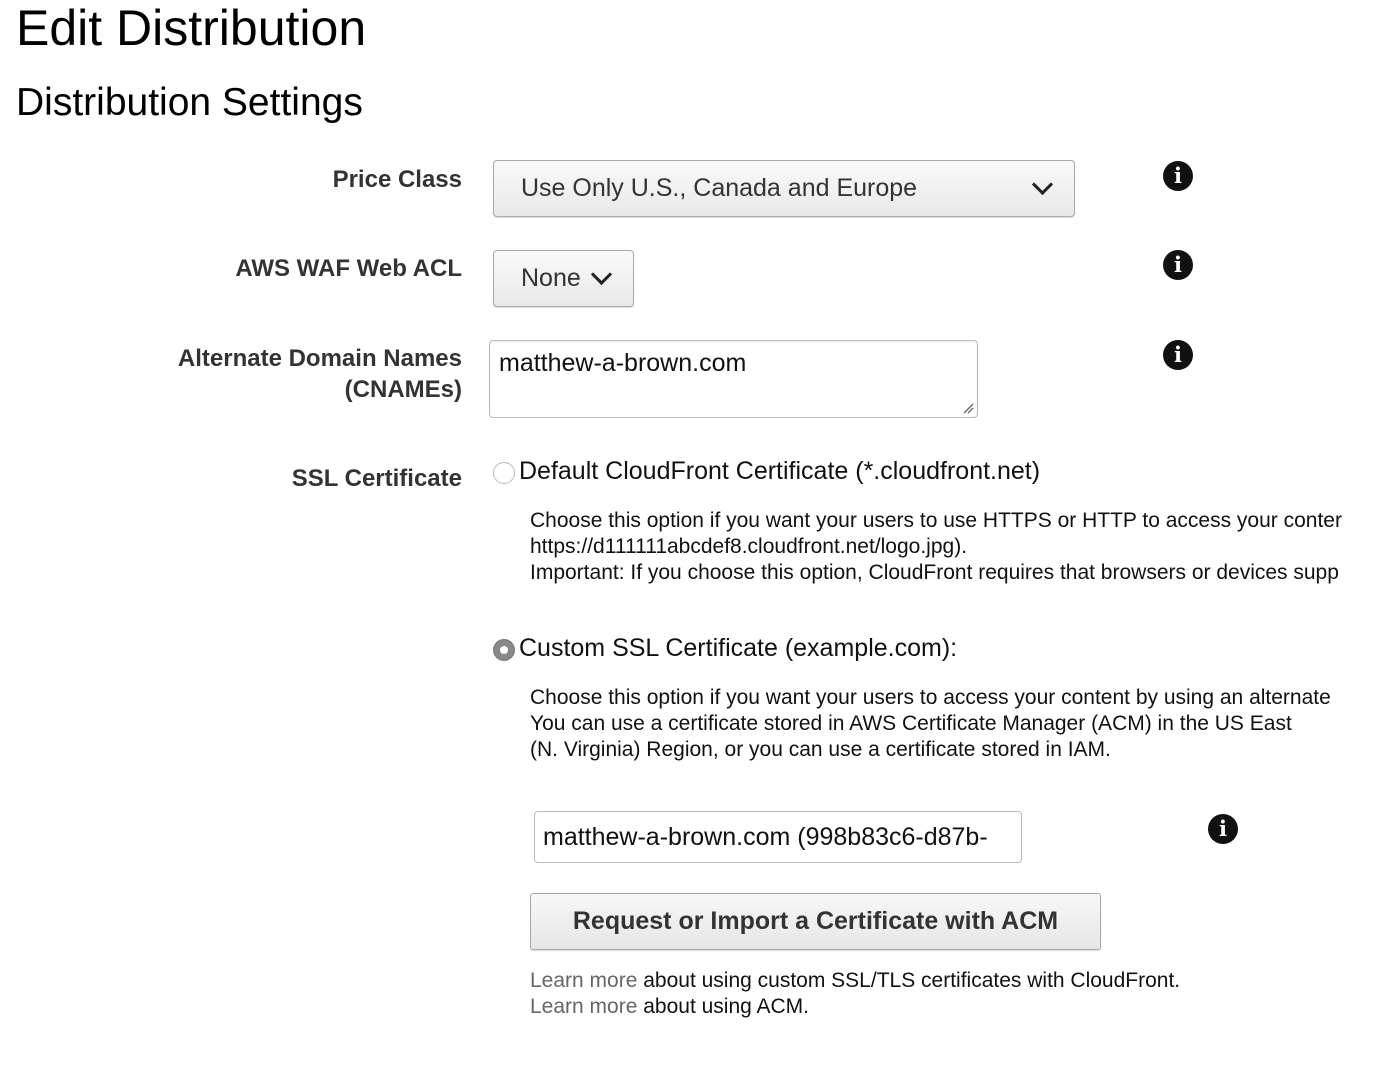 This screenshot has width=1400, height=1088. What do you see at coordinates (189, 102) in the screenshot?
I see `section-title: Distribution Settings` at bounding box center [189, 102].